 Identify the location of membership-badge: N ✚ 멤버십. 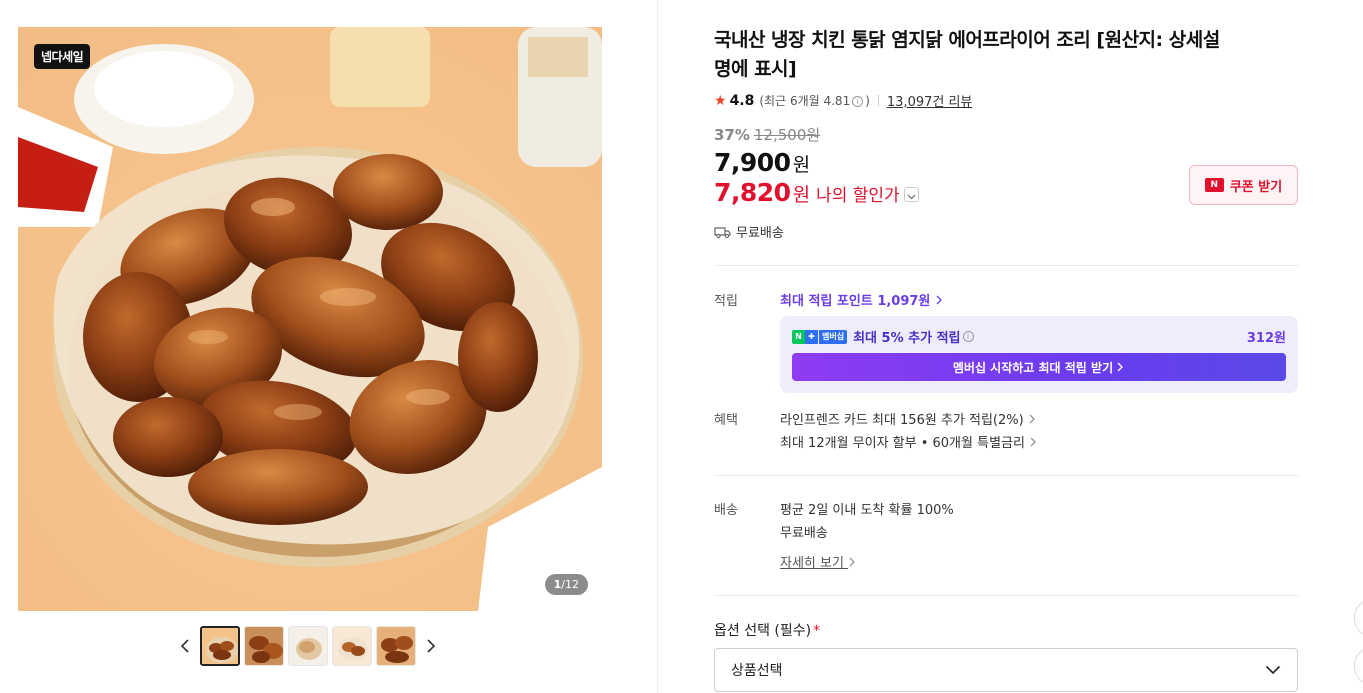
(820, 336).